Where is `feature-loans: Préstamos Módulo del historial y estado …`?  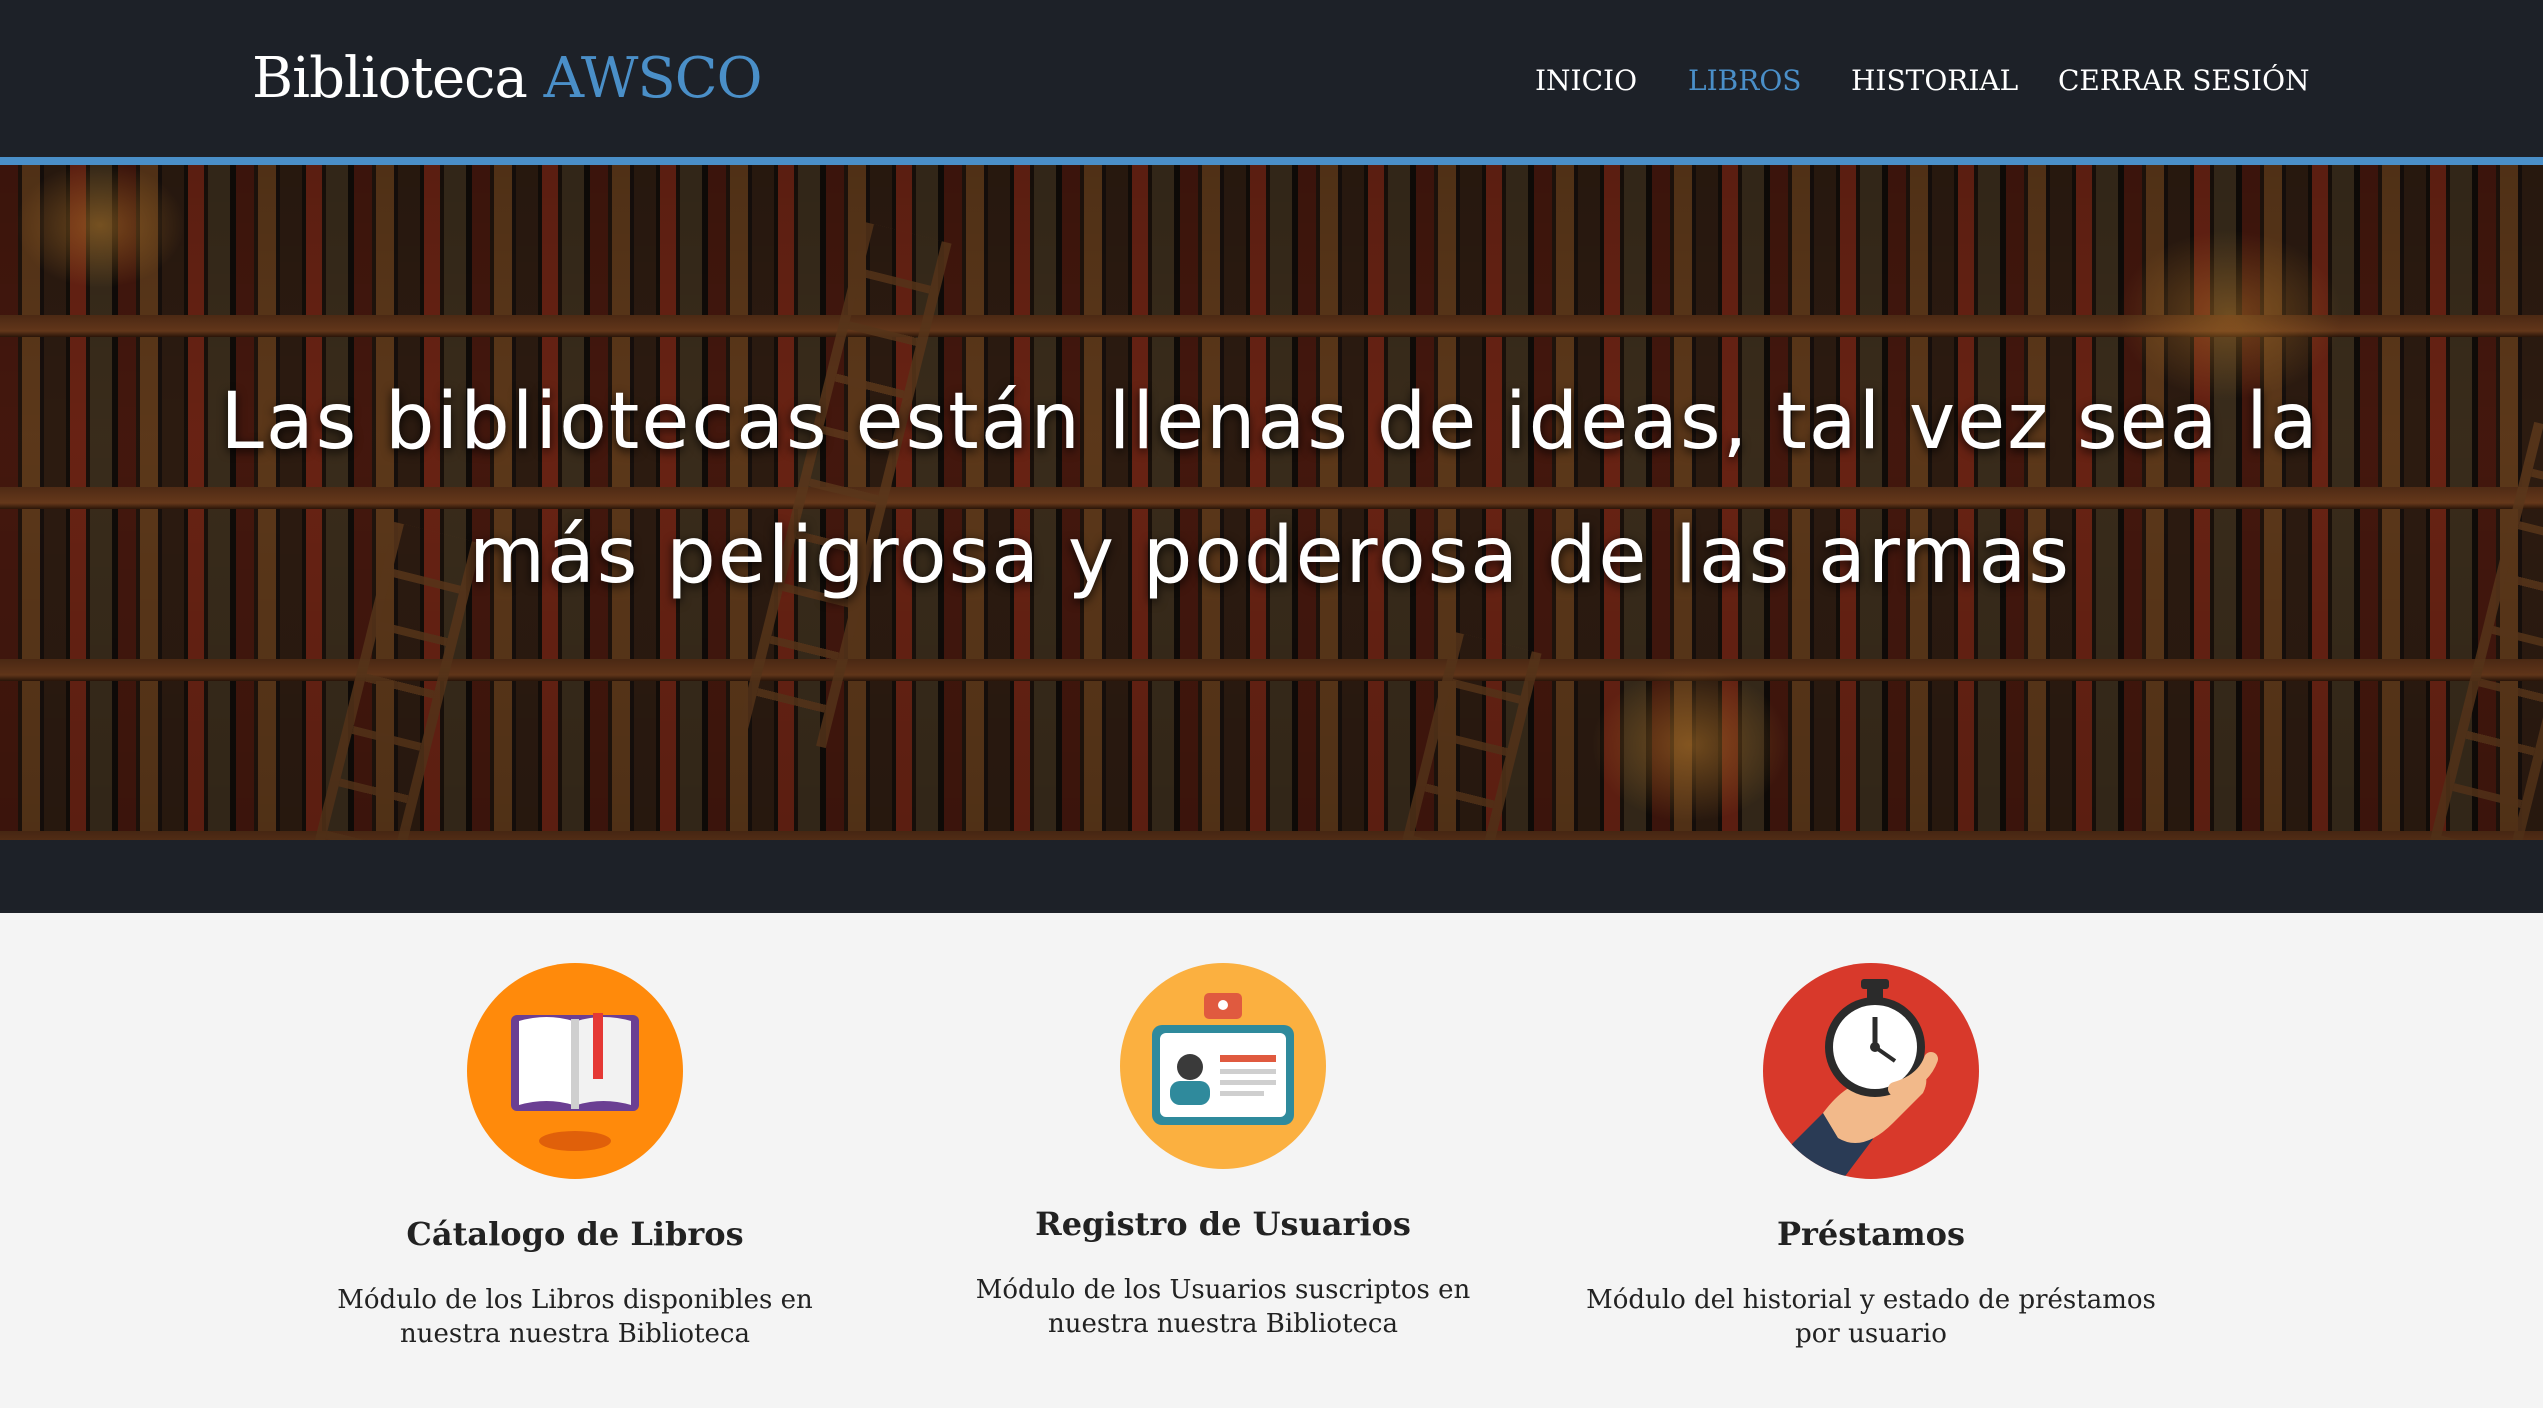 feature-loans: Préstamos Módulo del historial y estado … is located at coordinates (1871, 1157).